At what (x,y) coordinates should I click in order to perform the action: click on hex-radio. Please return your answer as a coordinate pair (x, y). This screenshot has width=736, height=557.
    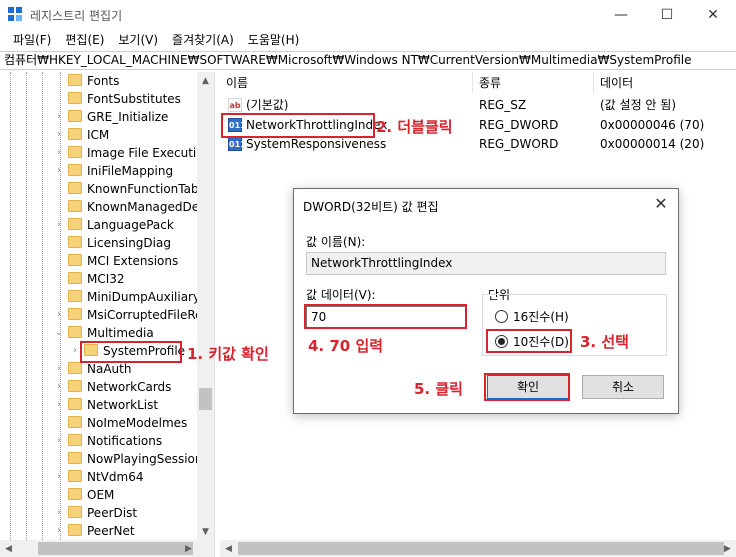
    Looking at the image, I should click on (501, 316).